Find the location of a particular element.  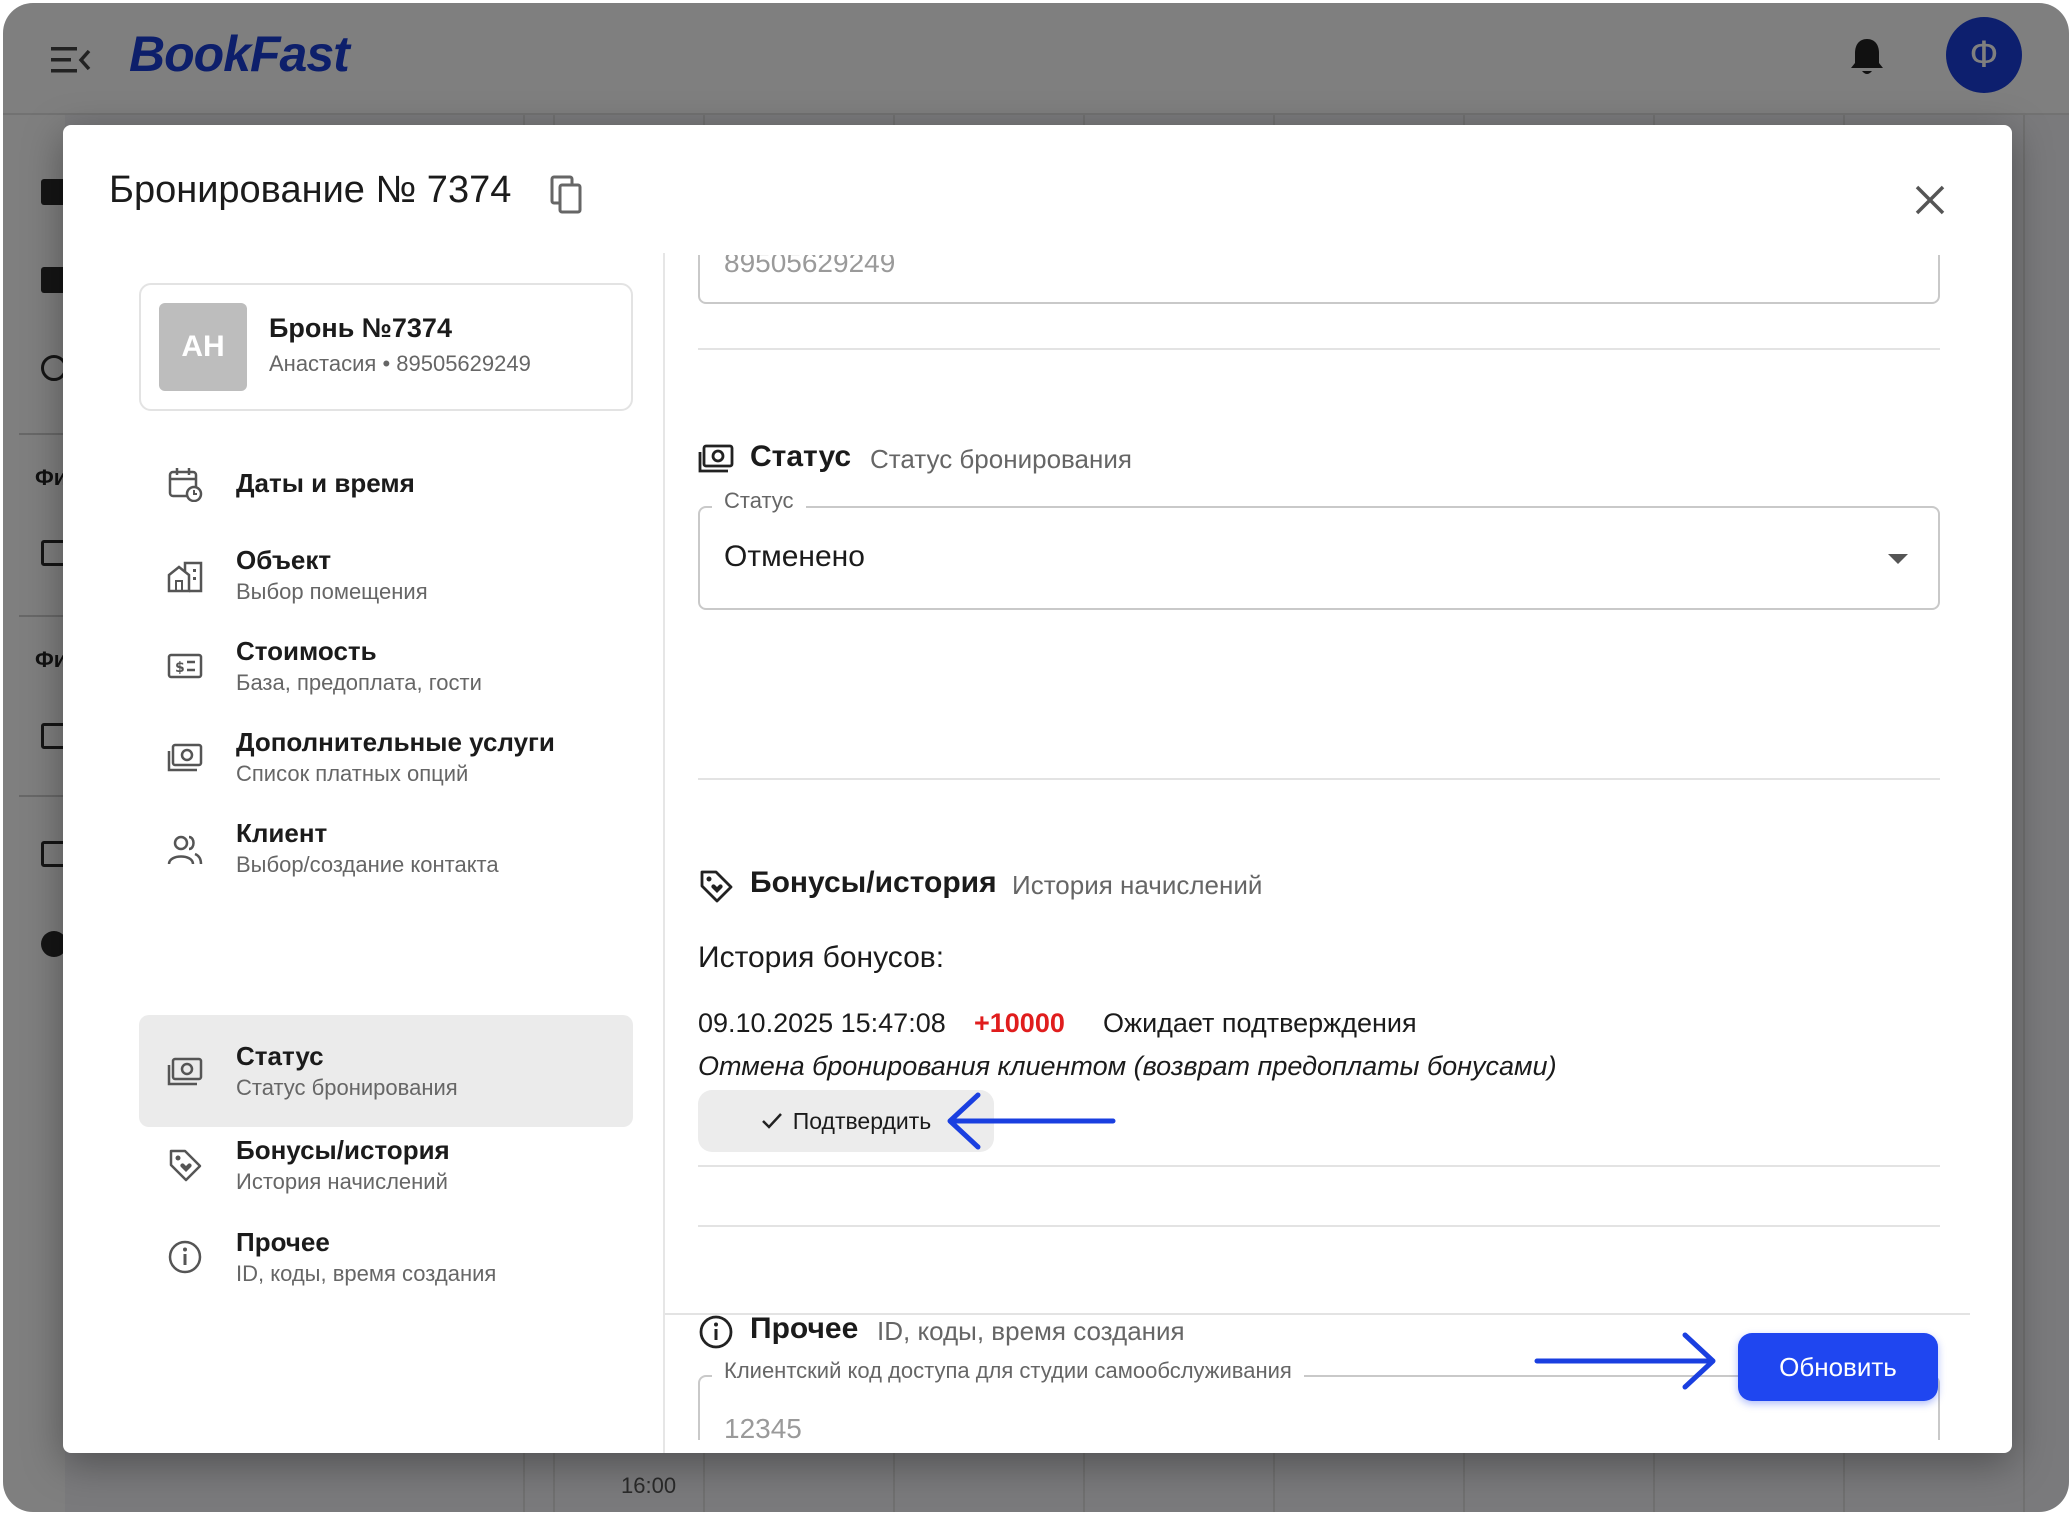

nav-item-title: Статус is located at coordinates (280, 1056).